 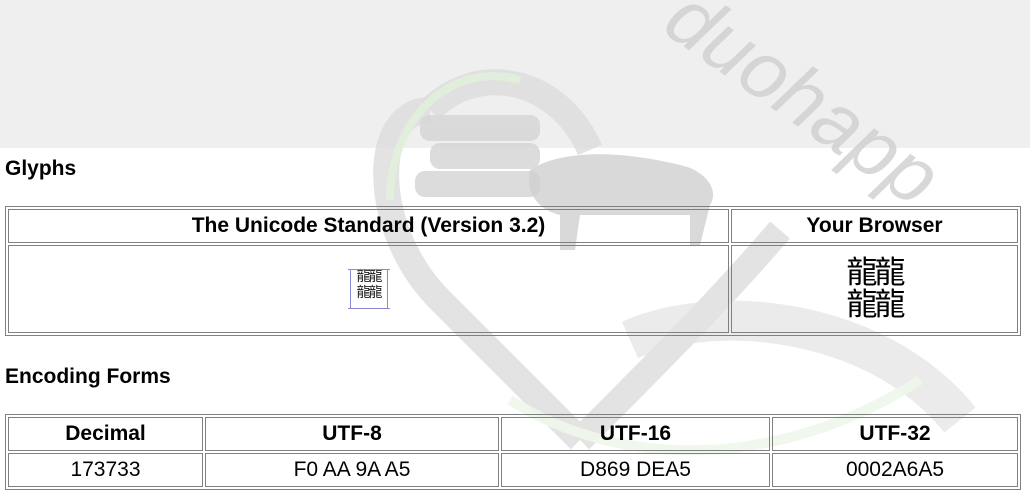 I want to click on glyphs-heading: Glyphs, so click(x=41, y=168).